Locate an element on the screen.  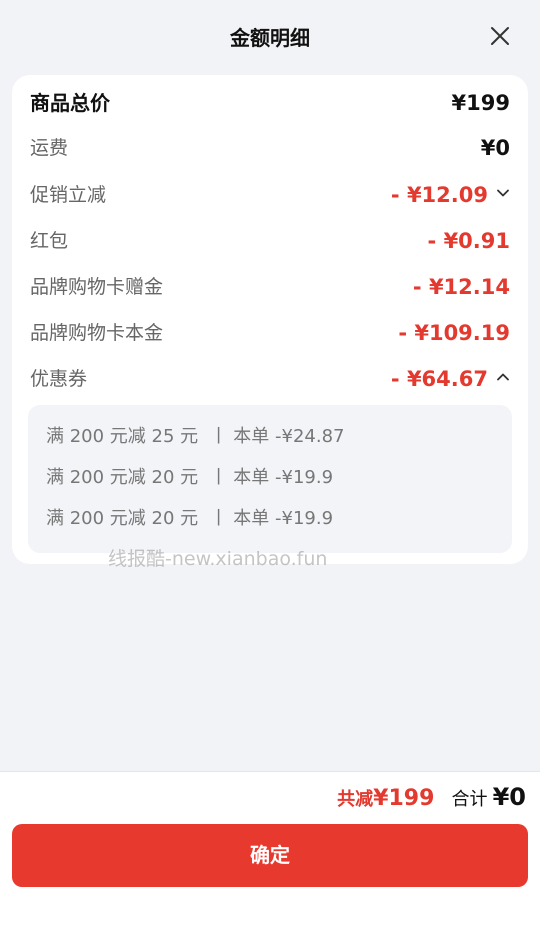
close-icon is located at coordinates (500, 36).